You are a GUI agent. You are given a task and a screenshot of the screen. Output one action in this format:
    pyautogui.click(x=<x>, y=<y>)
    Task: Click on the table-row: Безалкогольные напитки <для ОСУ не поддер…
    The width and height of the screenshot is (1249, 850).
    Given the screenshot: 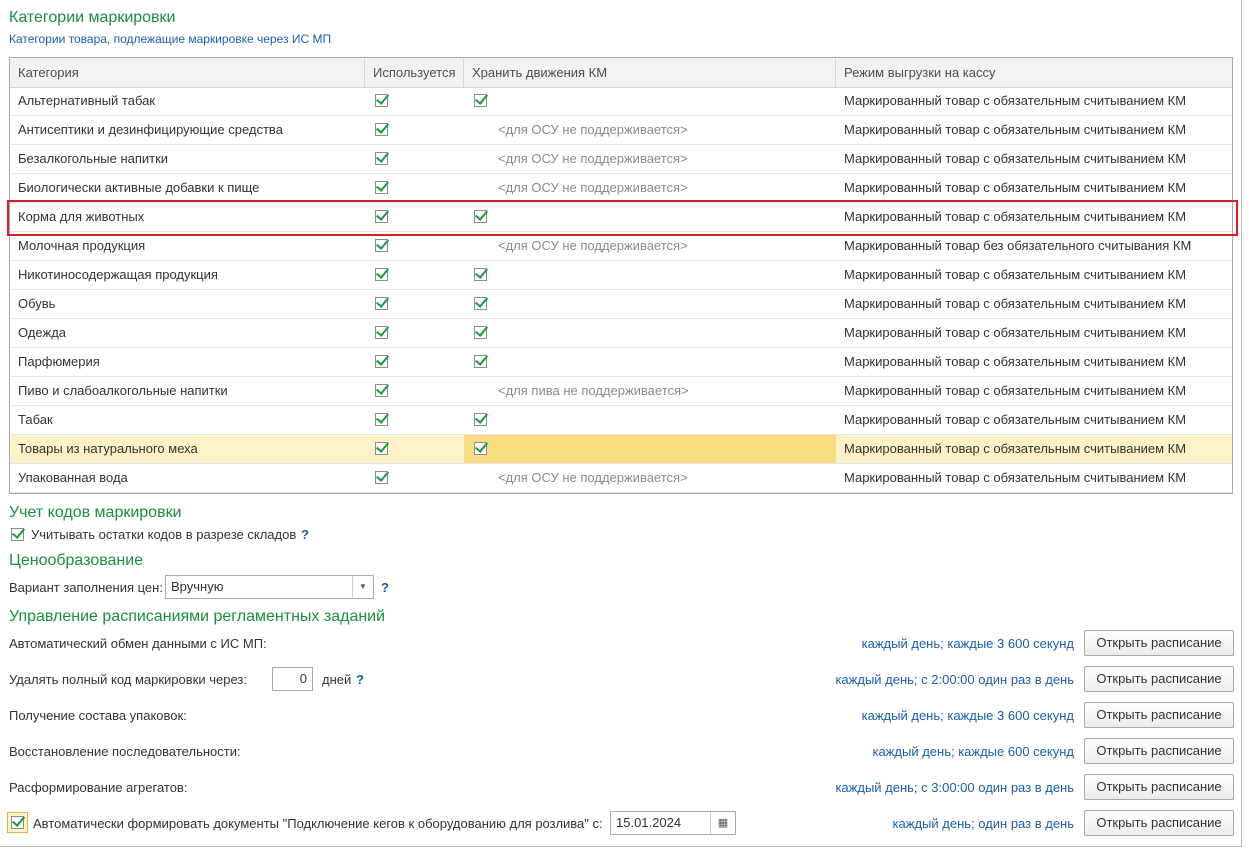 What is the action you would take?
    pyautogui.click(x=621, y=159)
    